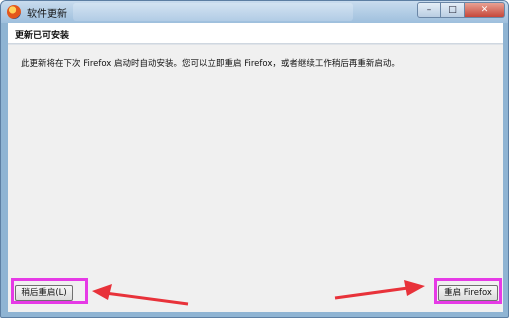  Describe the element at coordinates (379, 290) in the screenshot. I see `arrow-right-icon` at that location.